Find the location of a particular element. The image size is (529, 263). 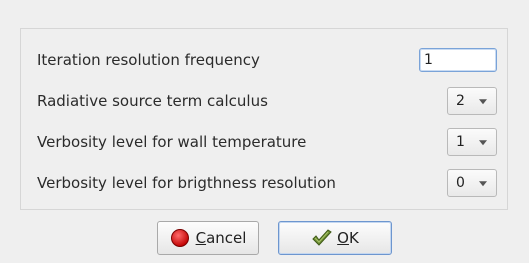

row-iteration-resolution-frequency: Iteration resolution frequency is located at coordinates (267, 60).